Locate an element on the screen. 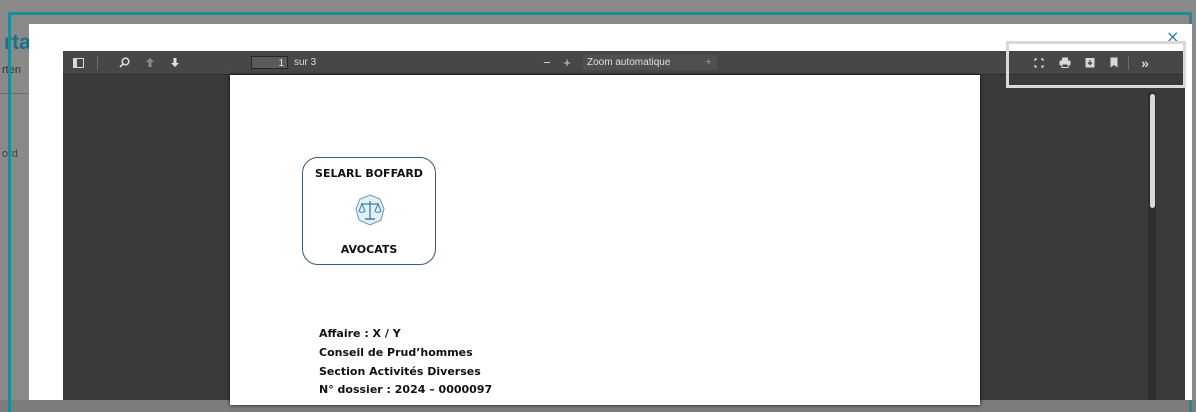 This screenshot has height=412, width=1196. previous-page-icon is located at coordinates (150, 62).